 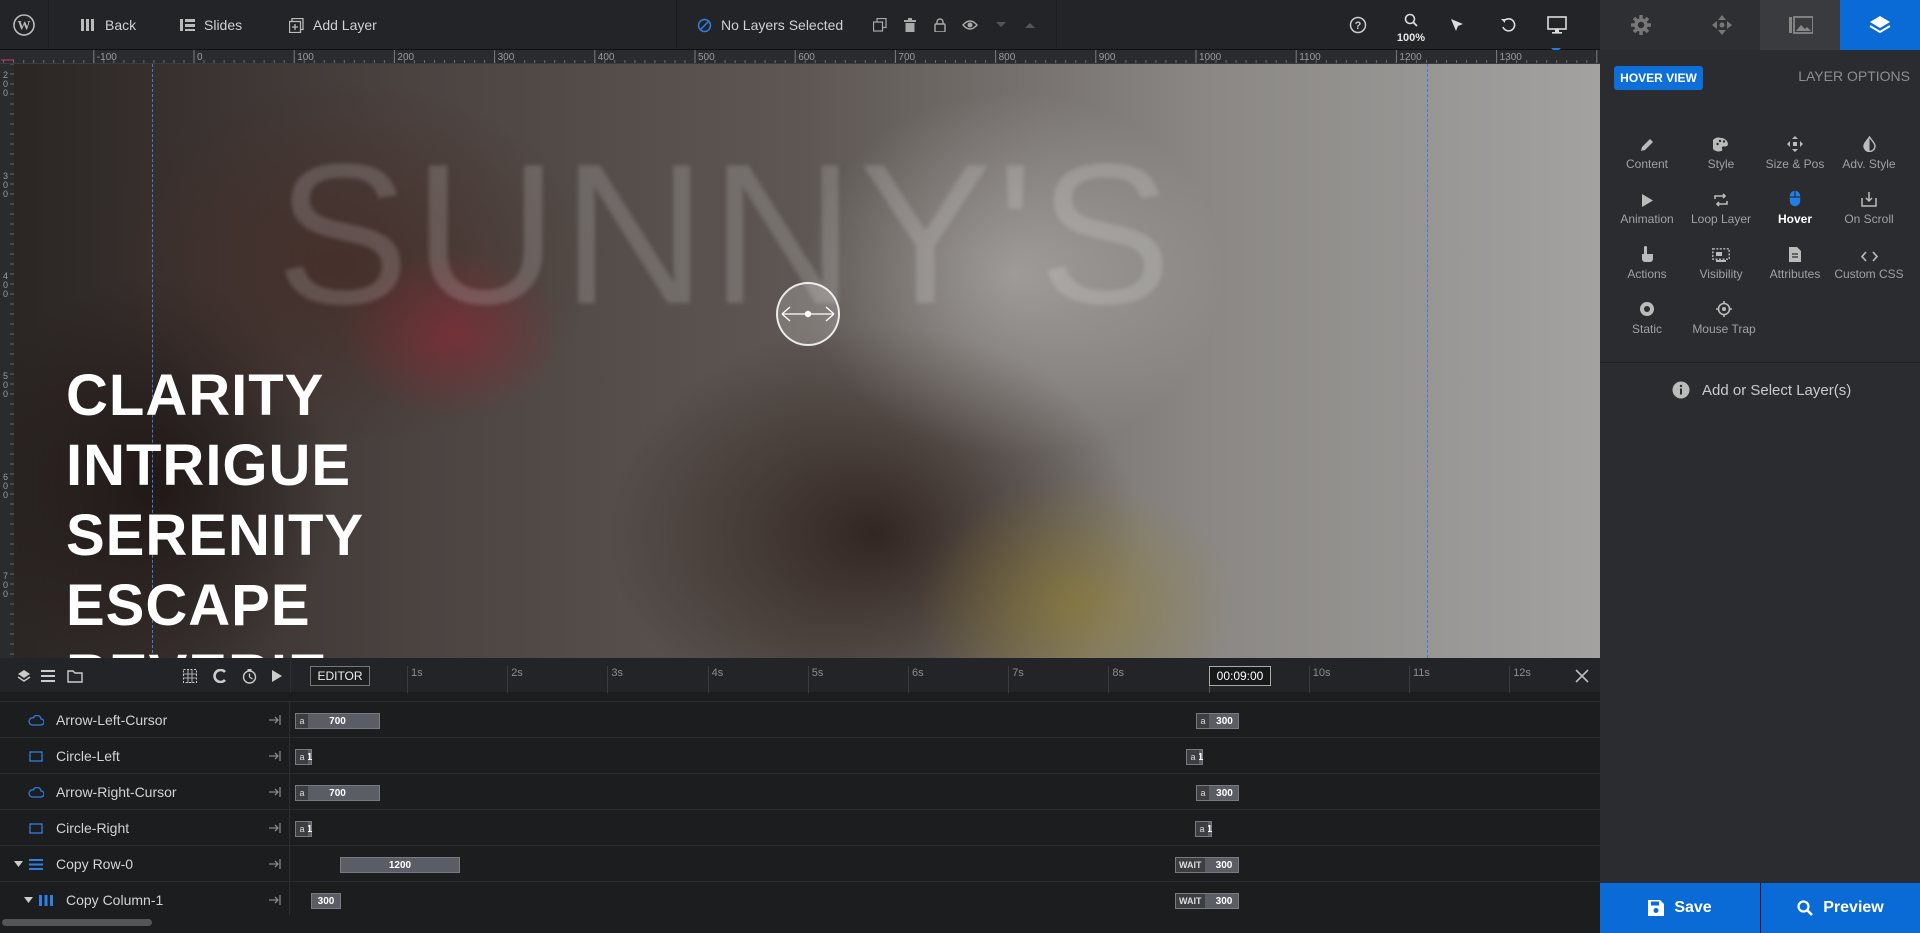 I want to click on tile-style: Style, so click(x=1721, y=153).